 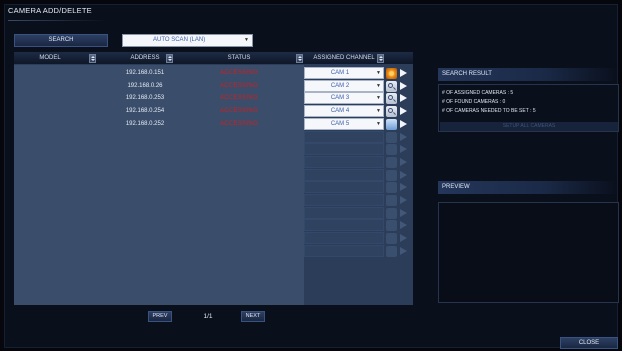 I want to click on assigned-channel-select: CAM 5 ▼, so click(x=344, y=123).